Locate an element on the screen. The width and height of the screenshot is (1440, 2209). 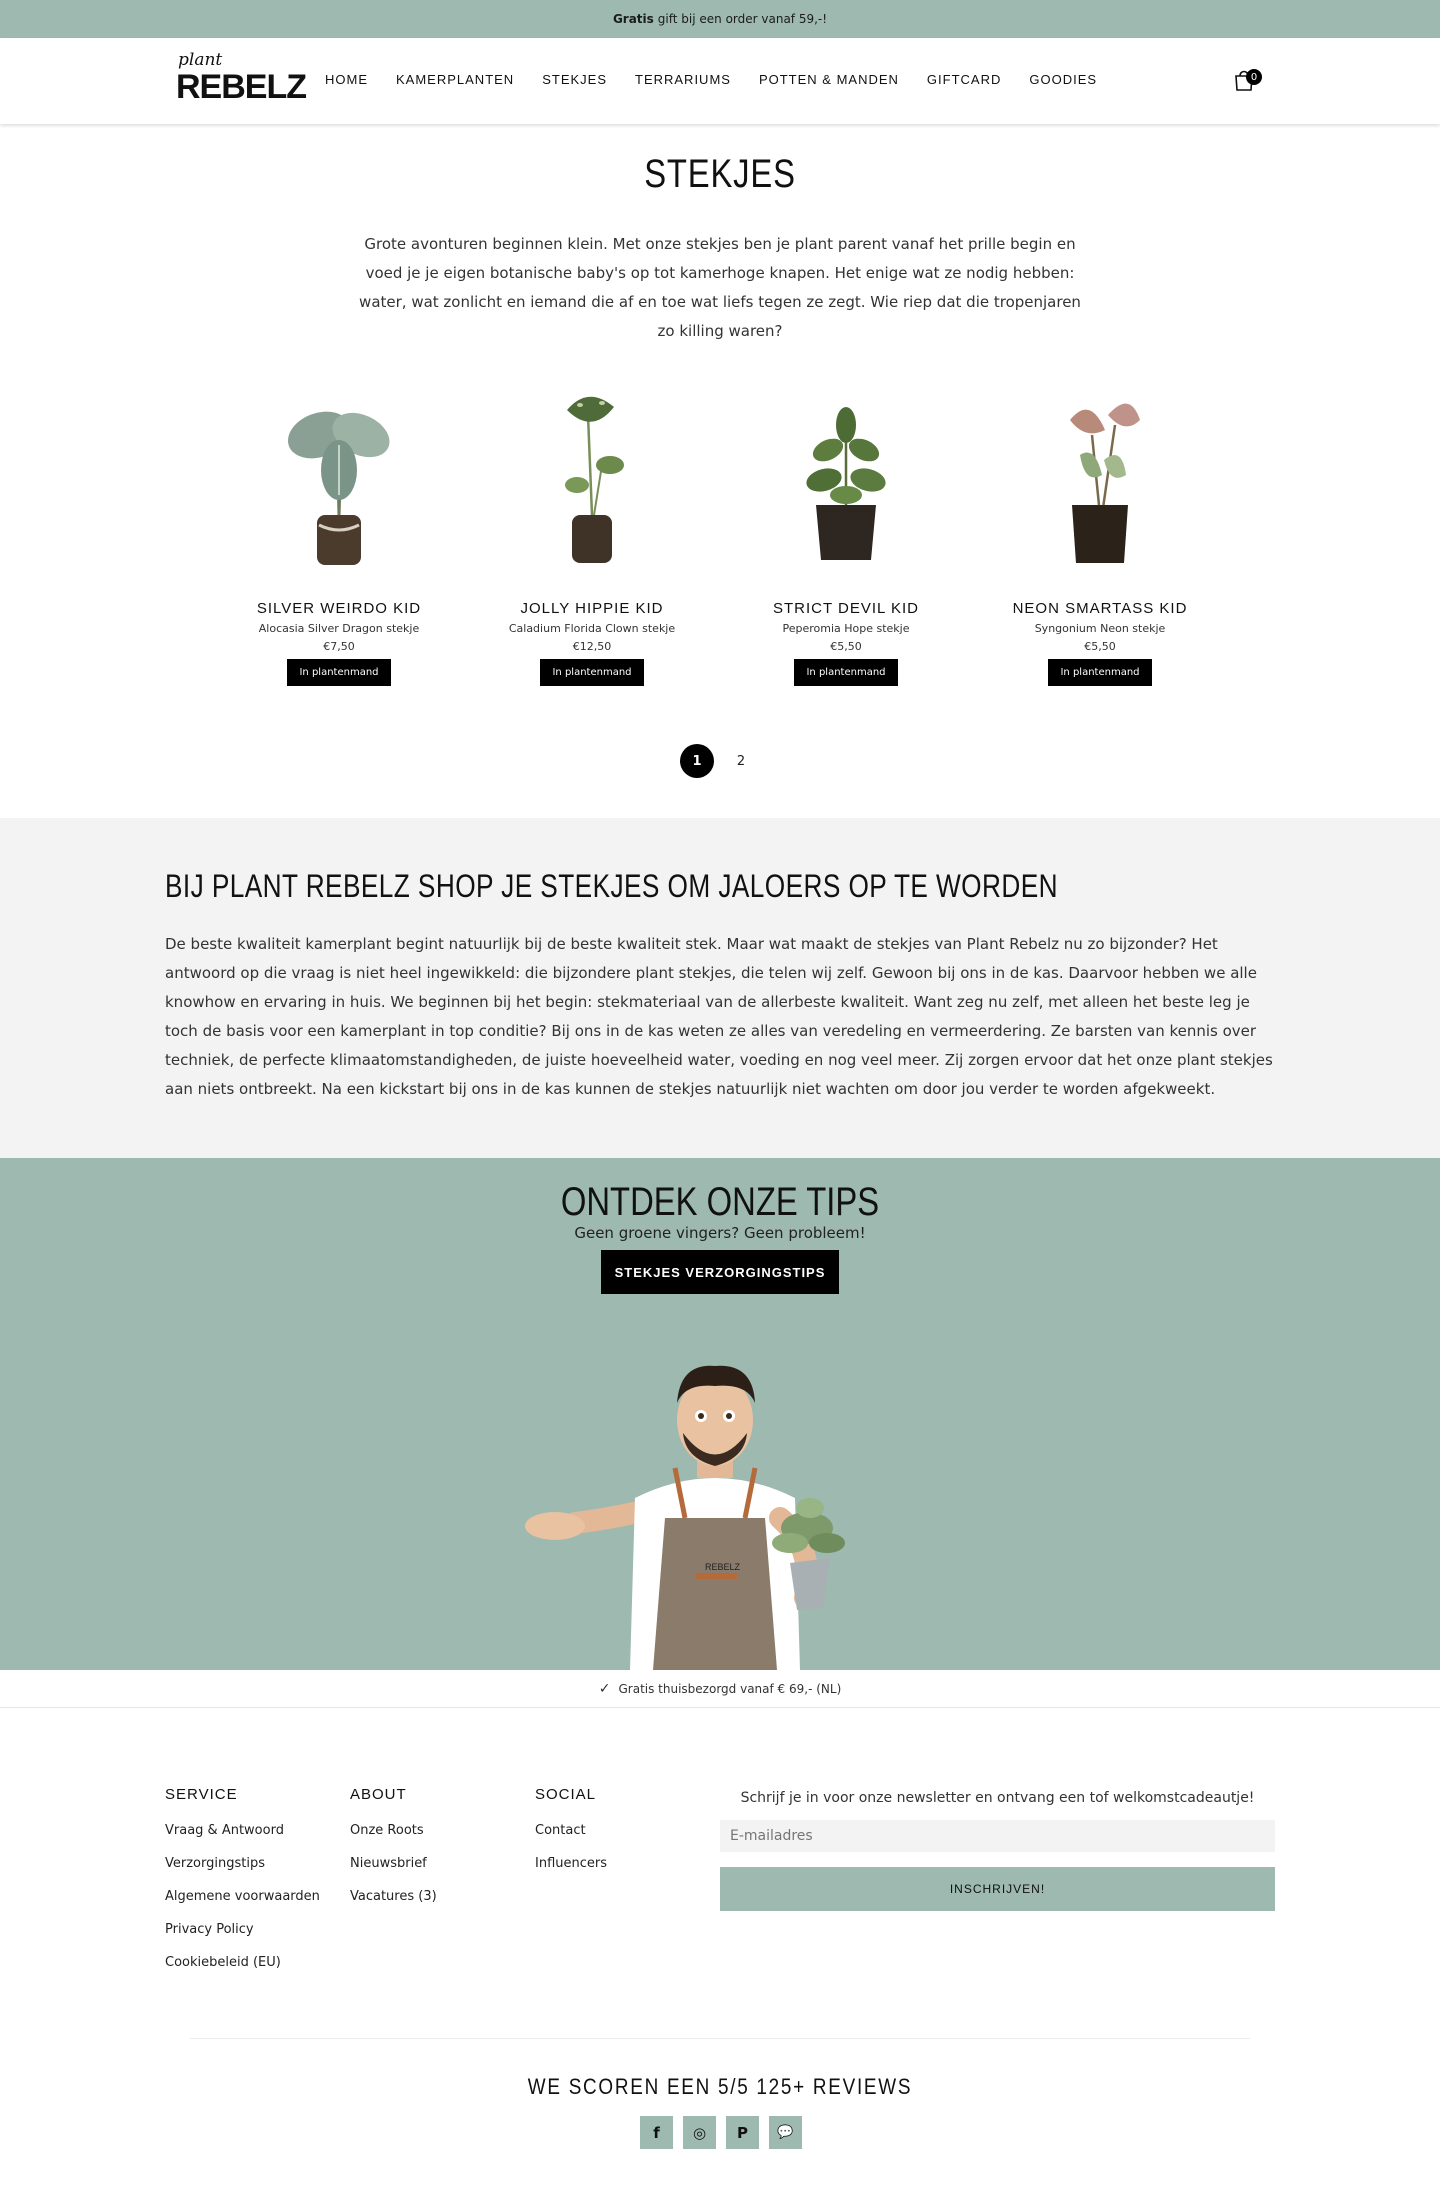
footer-link: Verzorgingstips is located at coordinates (242, 1863).